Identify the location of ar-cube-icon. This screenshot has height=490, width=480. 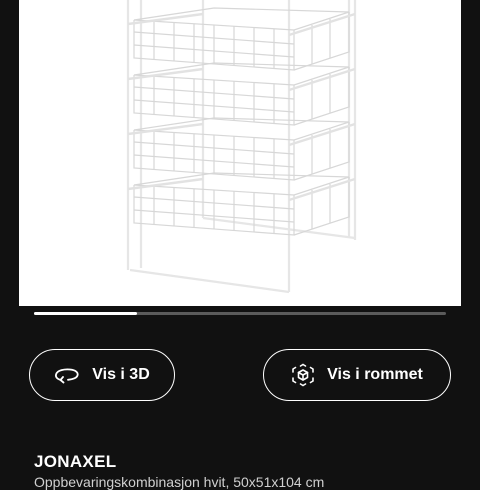
(303, 375).